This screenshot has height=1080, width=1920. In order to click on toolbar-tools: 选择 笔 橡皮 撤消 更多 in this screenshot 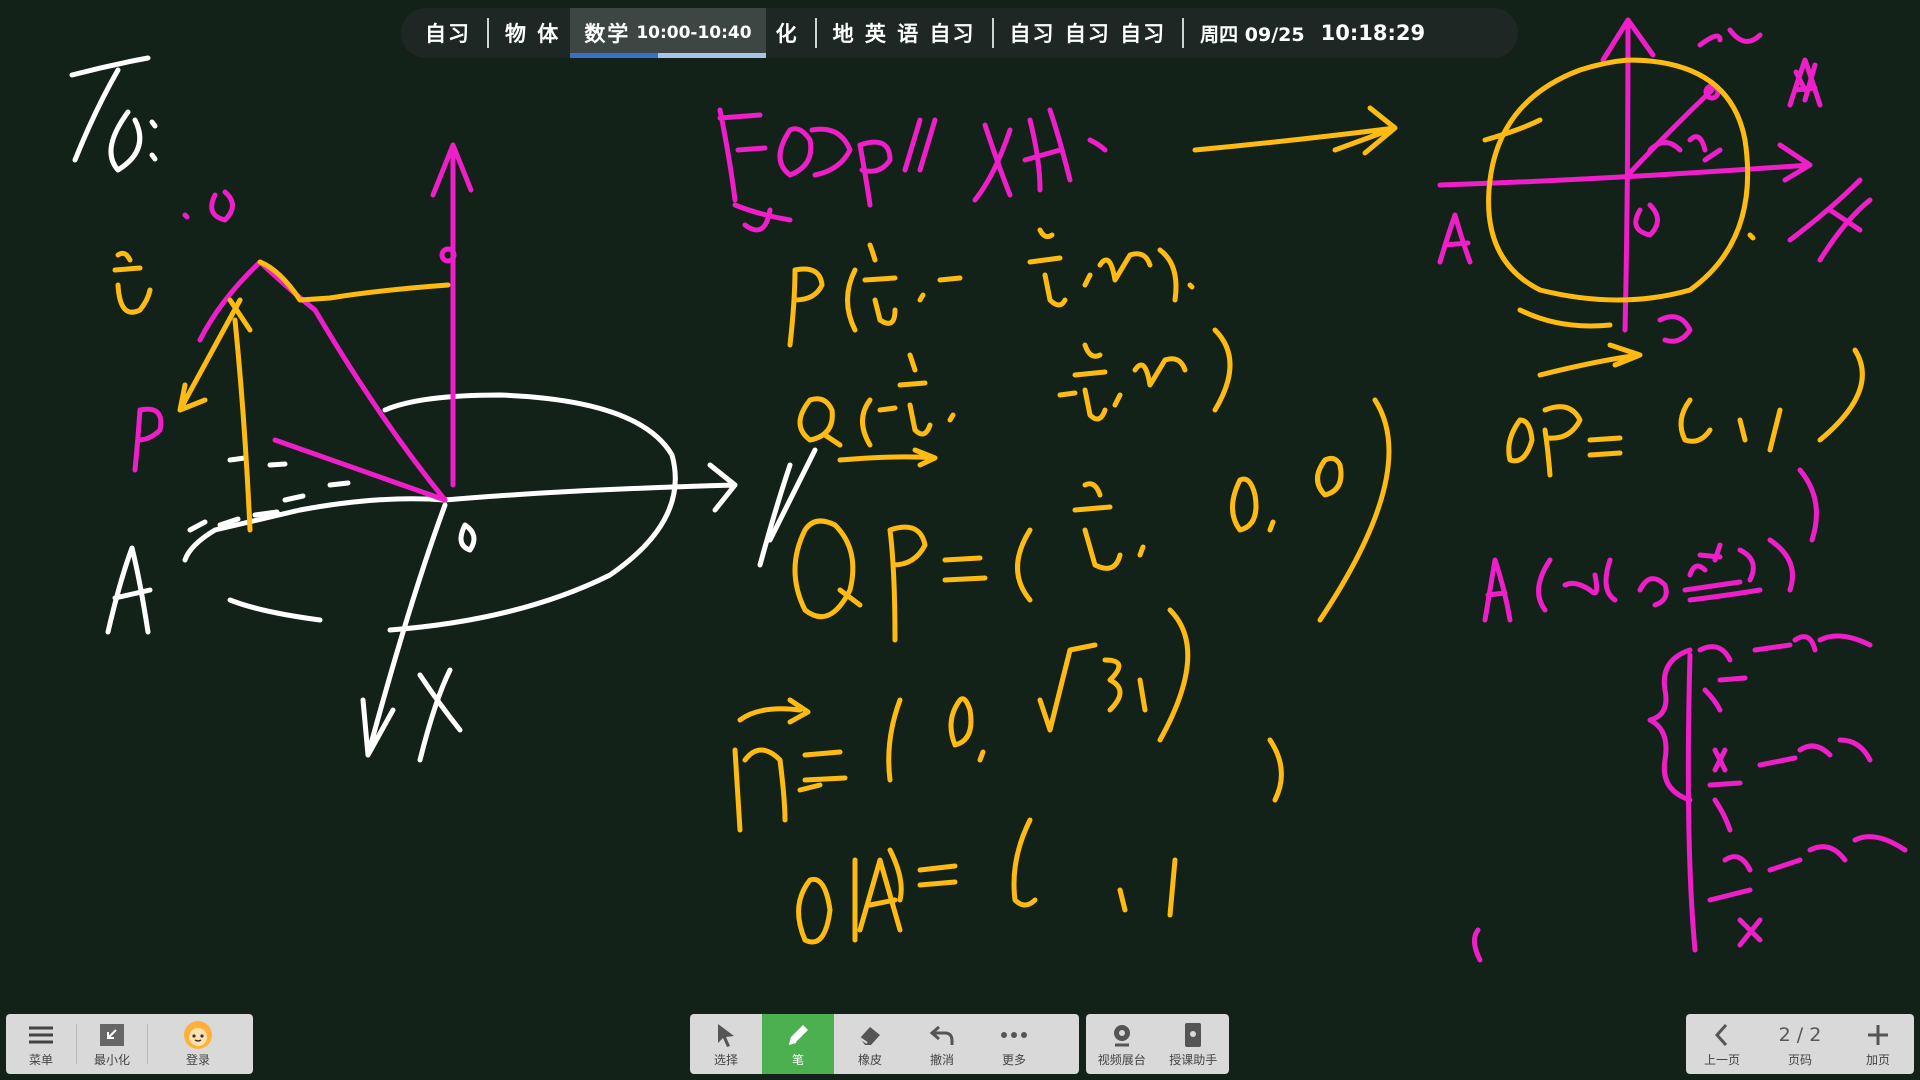, I will do `click(884, 1044)`.